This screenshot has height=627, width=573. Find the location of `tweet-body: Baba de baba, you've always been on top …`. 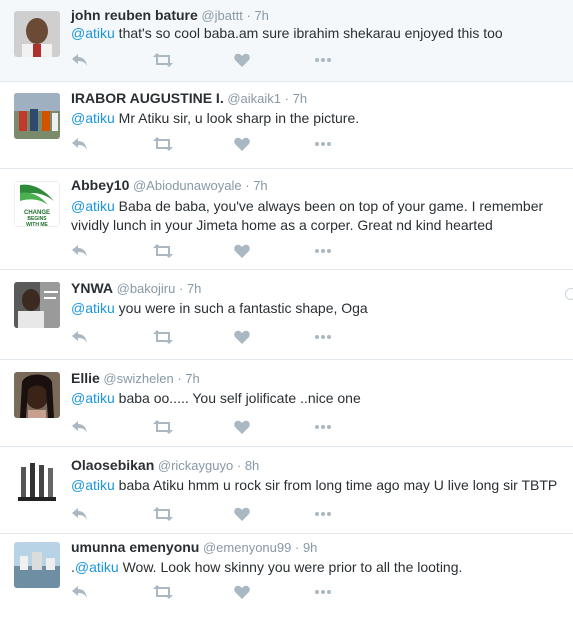

tweet-body: Baba de baba, you've always been on top … is located at coordinates (329, 206).